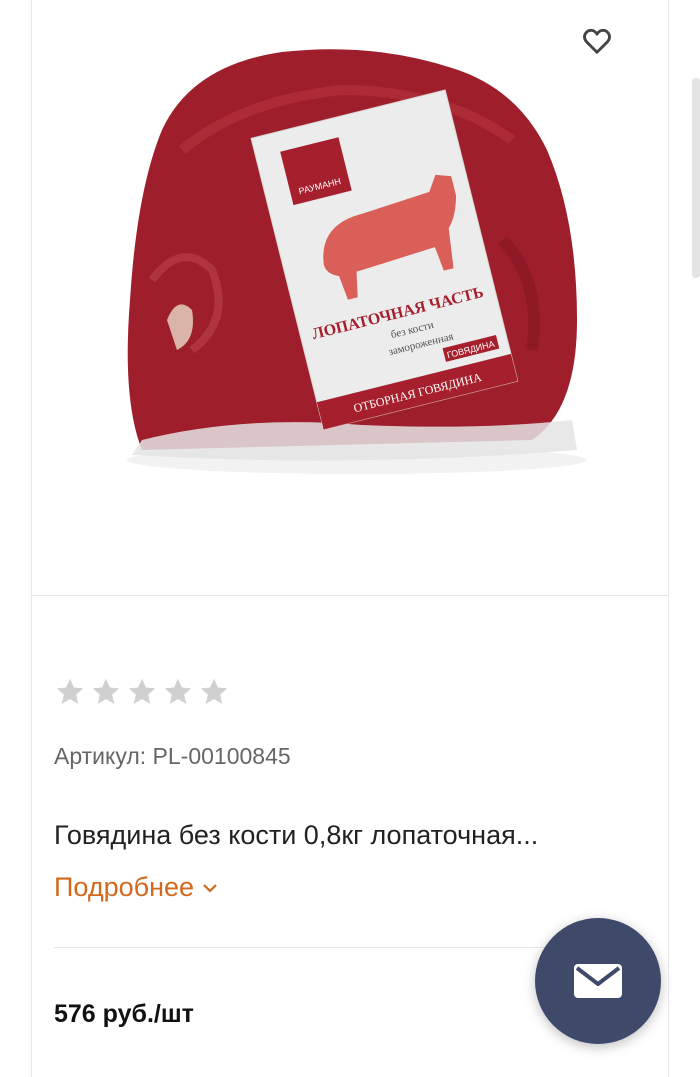 Image resolution: width=700 pixels, height=1077 pixels. I want to click on chevron-down-icon, so click(210, 888).